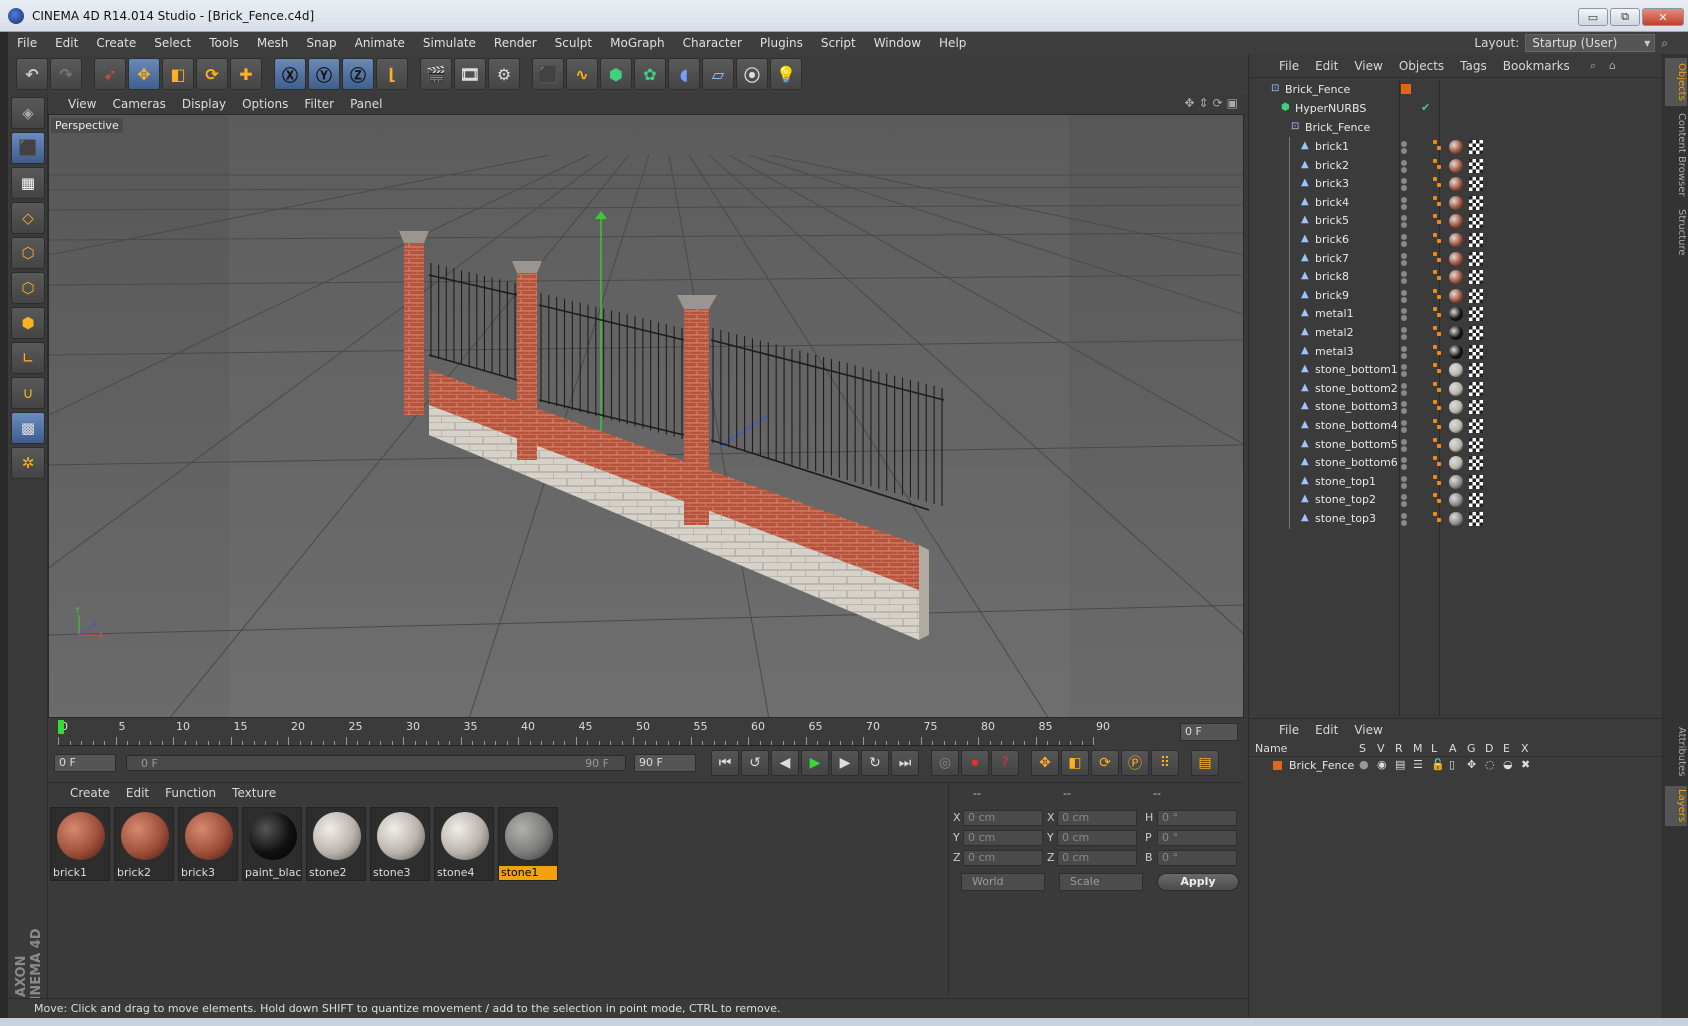  Describe the element at coordinates (1097, 838) in the screenshot. I see `size-y-field: 0 cm` at that location.